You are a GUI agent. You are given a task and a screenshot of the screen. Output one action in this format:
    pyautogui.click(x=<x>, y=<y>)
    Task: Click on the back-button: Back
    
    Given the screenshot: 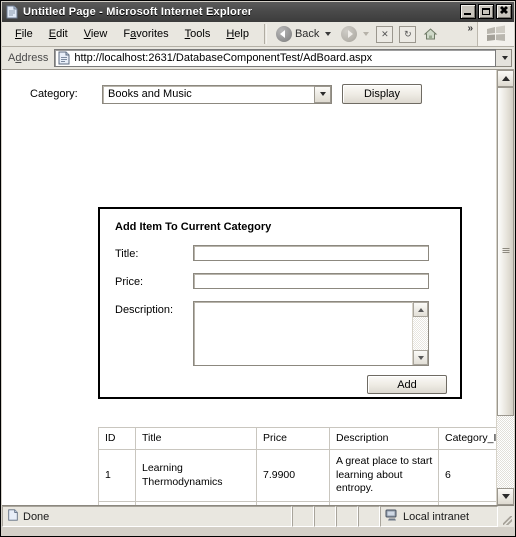 What is the action you would take?
    pyautogui.click(x=297, y=34)
    